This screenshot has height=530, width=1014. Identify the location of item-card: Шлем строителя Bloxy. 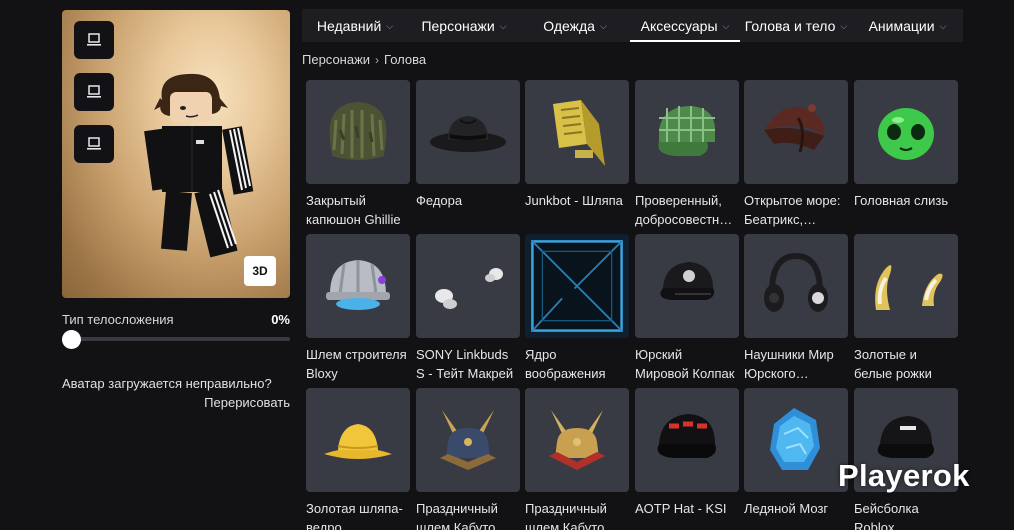
(358, 308).